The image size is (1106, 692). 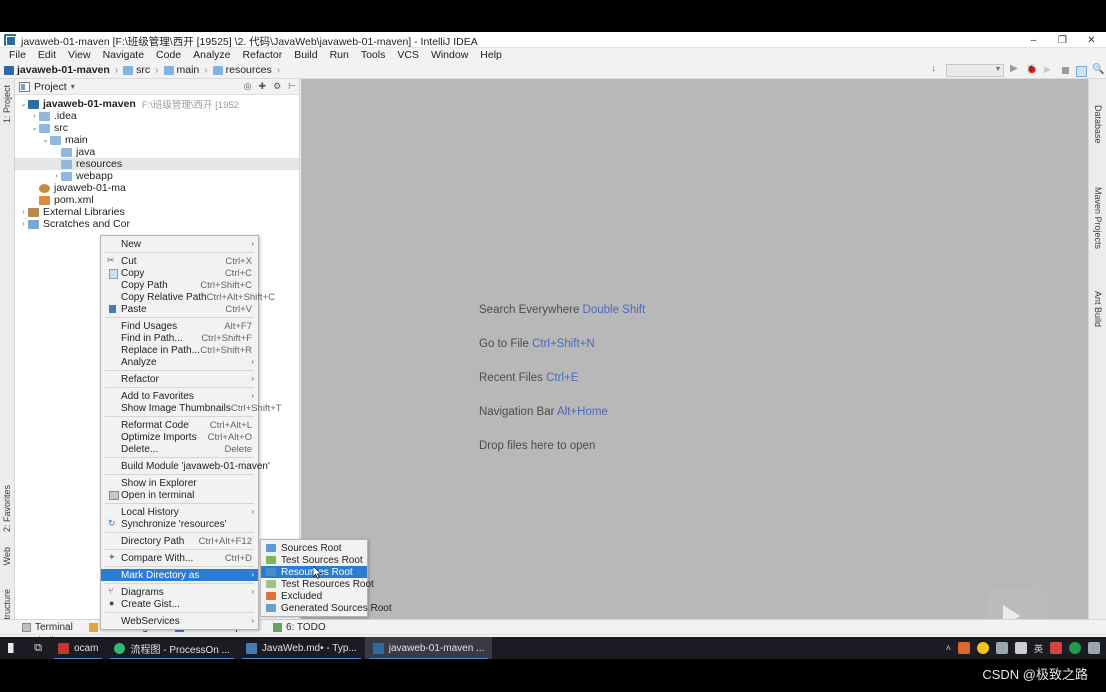 I want to click on context-menu-item: Find Usages Alt+F7, so click(x=179, y=326).